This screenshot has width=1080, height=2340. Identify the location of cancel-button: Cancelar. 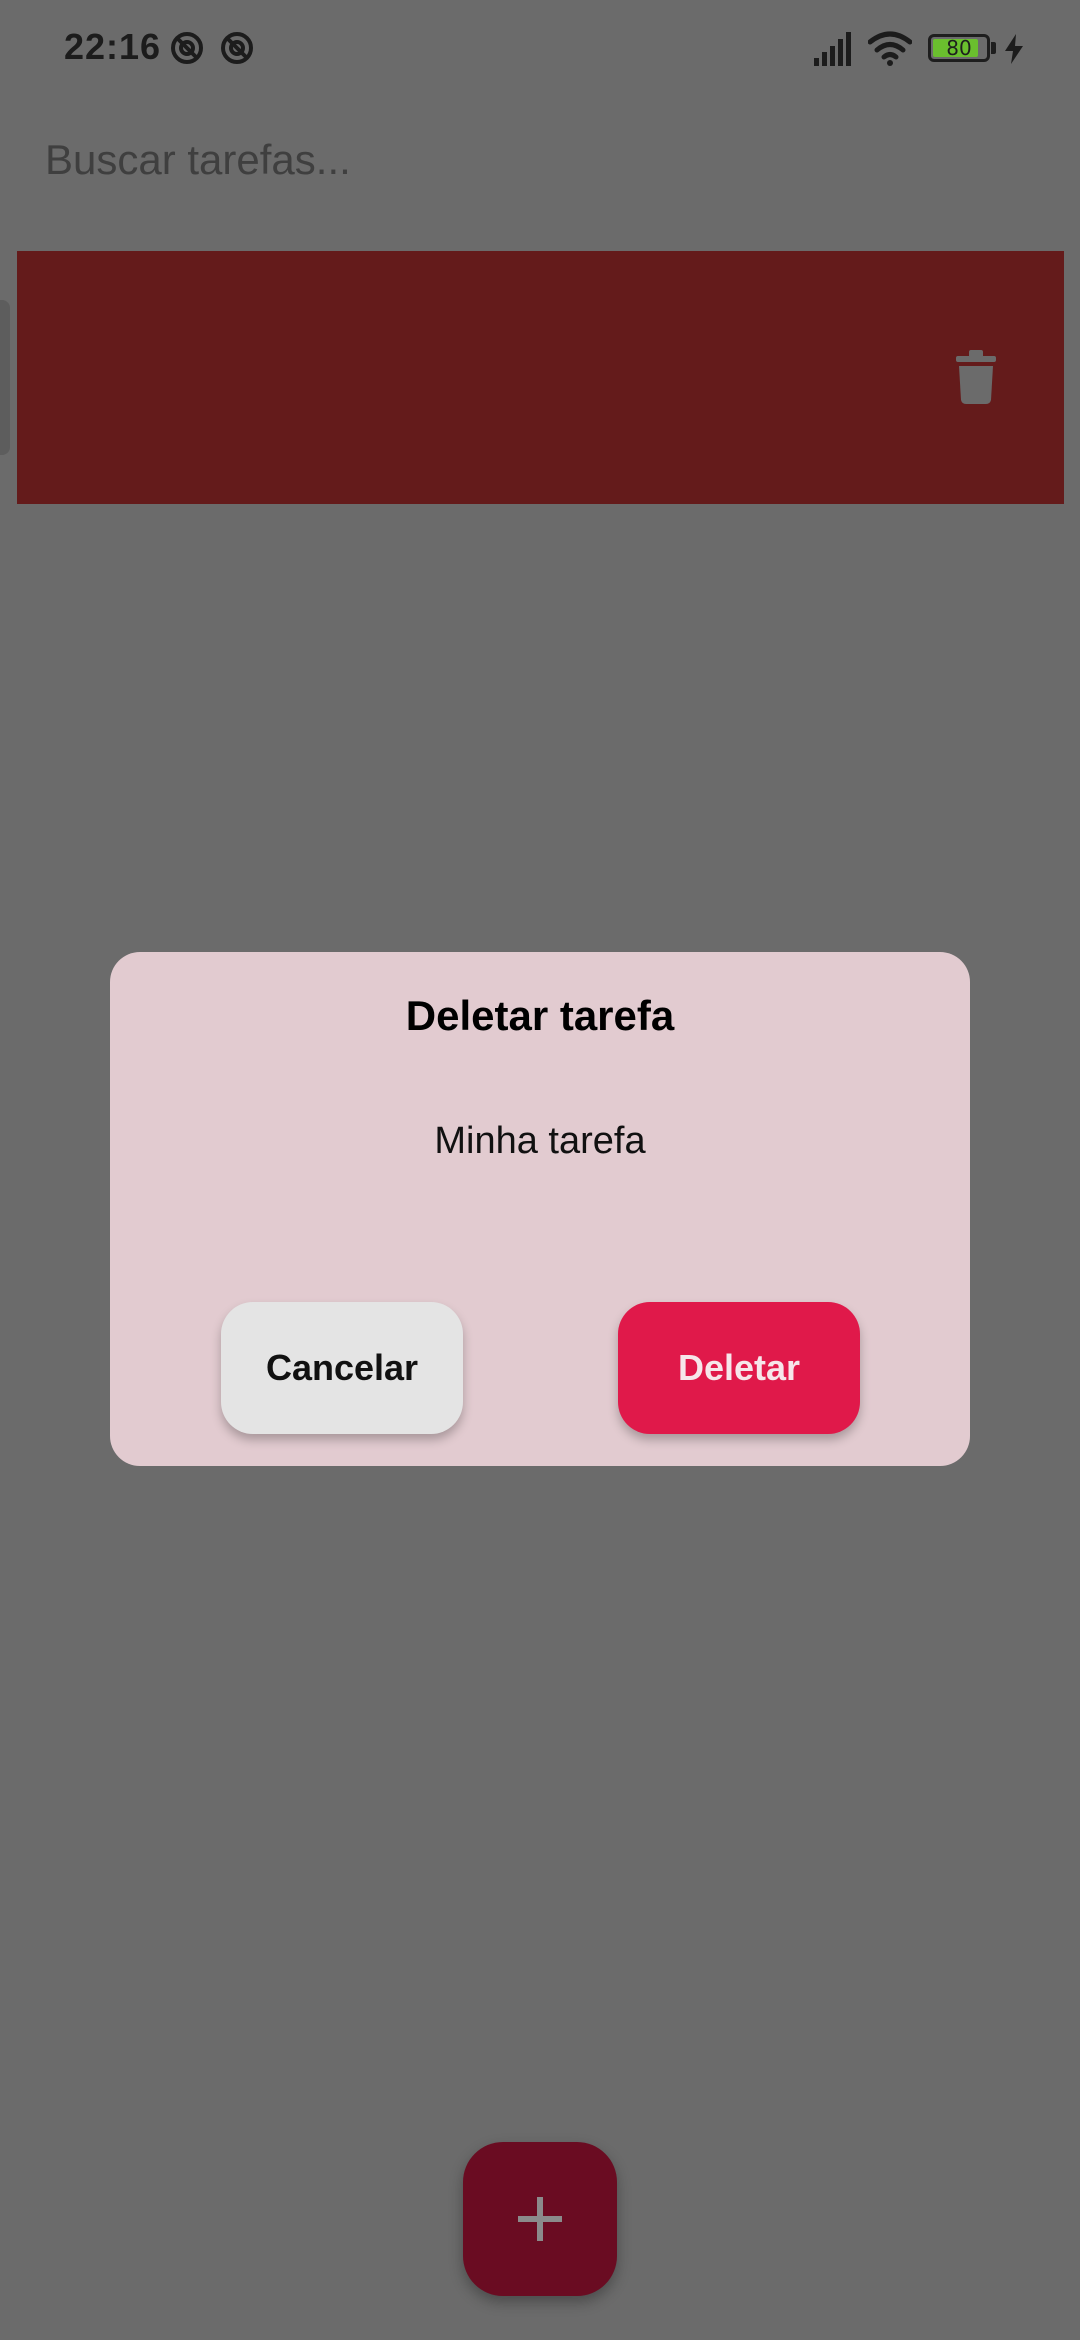
(342, 1368).